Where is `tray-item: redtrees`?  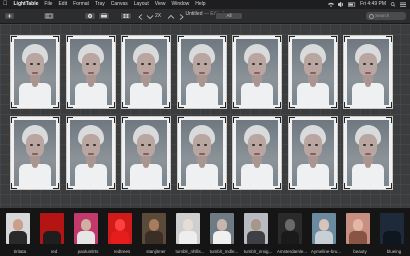 tray-item: redtrees is located at coordinates (122, 233).